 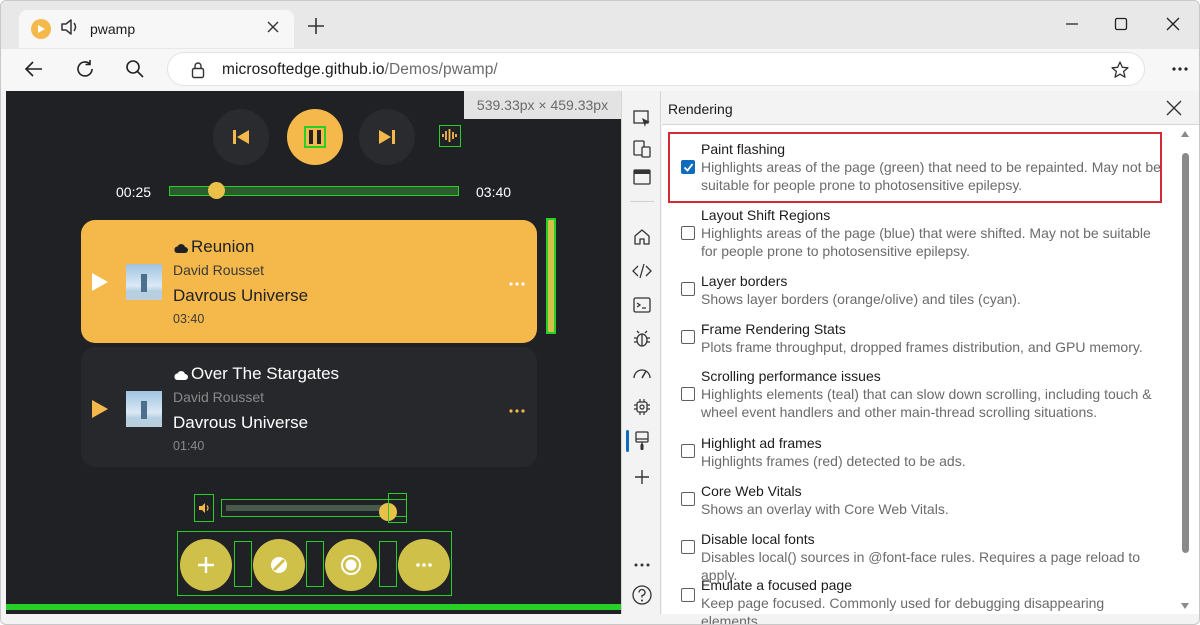 What do you see at coordinates (642, 237) in the screenshot?
I see `welcome-home-icon` at bounding box center [642, 237].